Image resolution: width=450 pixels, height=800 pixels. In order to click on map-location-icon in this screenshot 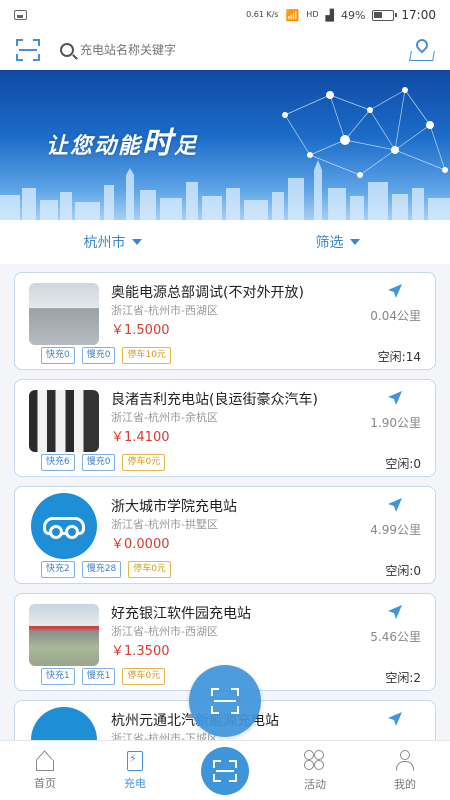, I will do `click(422, 48)`.